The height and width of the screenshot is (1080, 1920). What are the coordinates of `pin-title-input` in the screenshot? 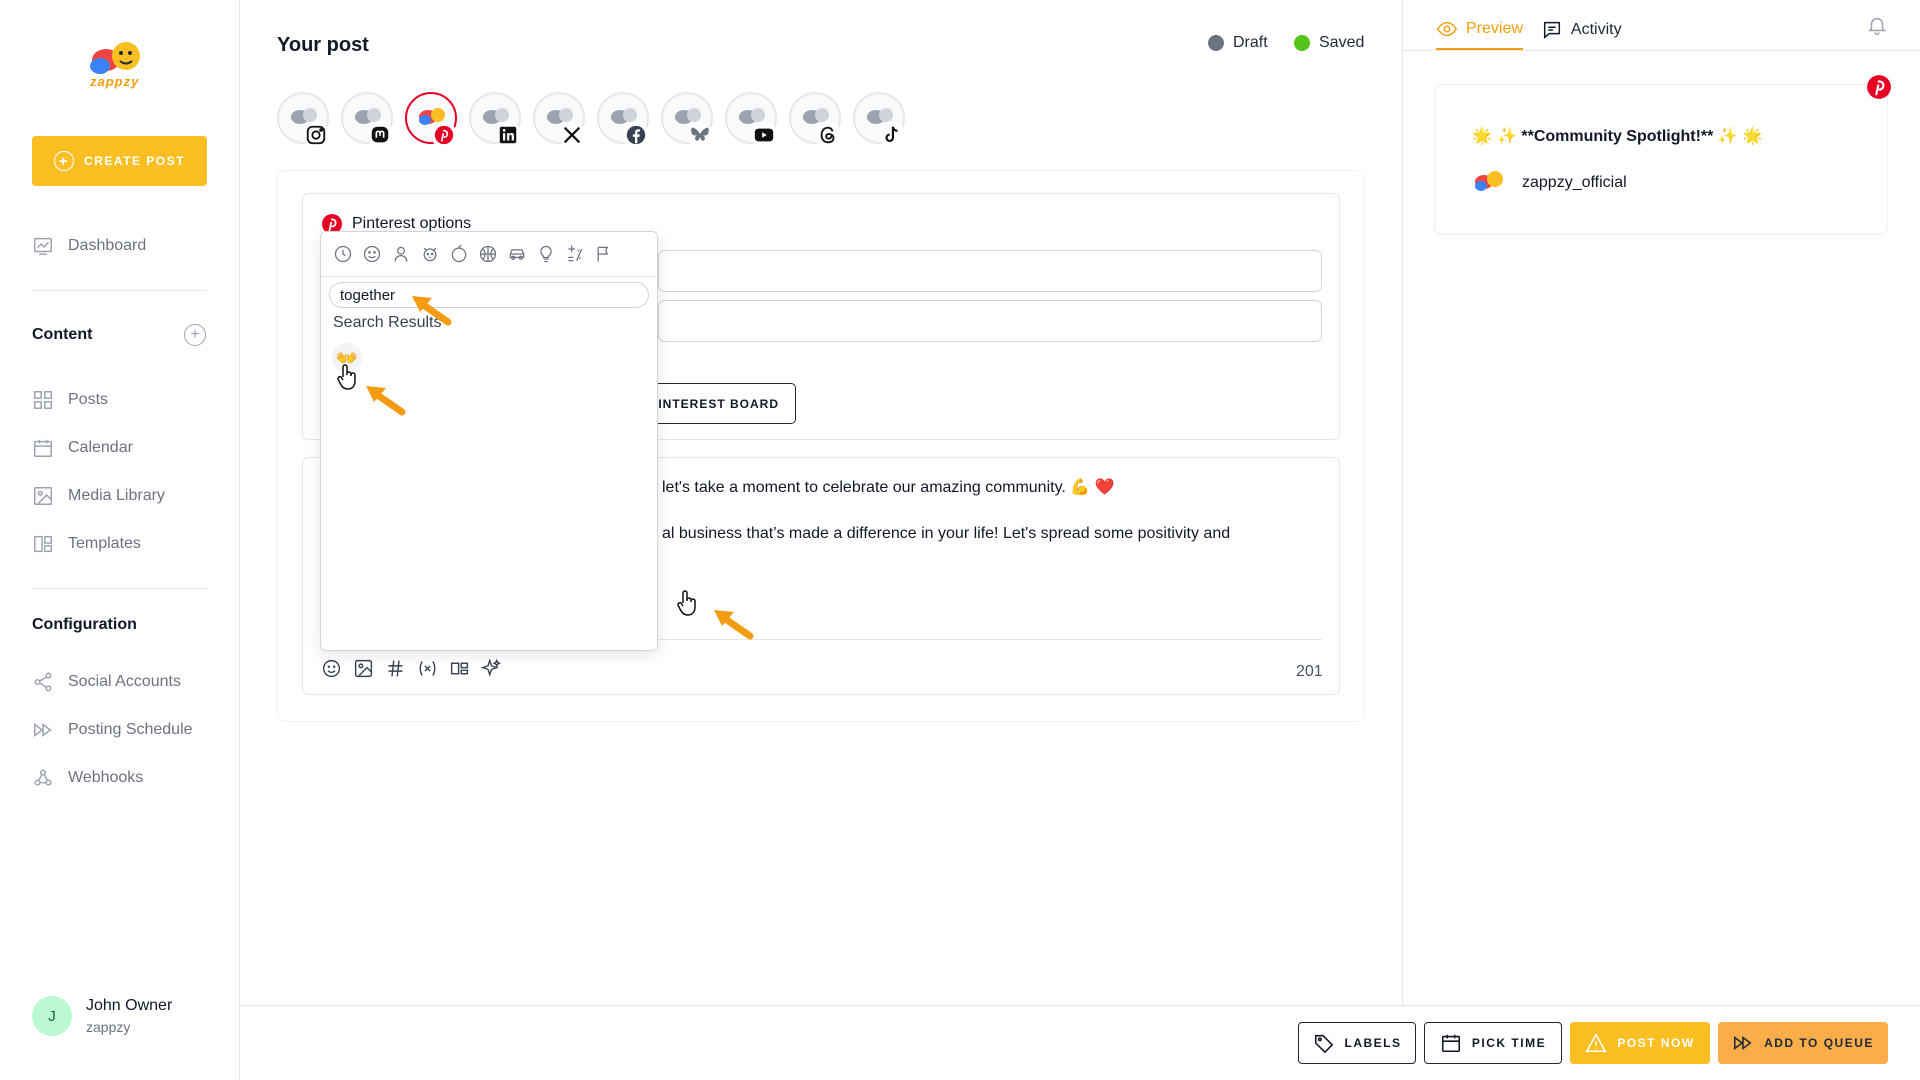 It's located at (990, 271).